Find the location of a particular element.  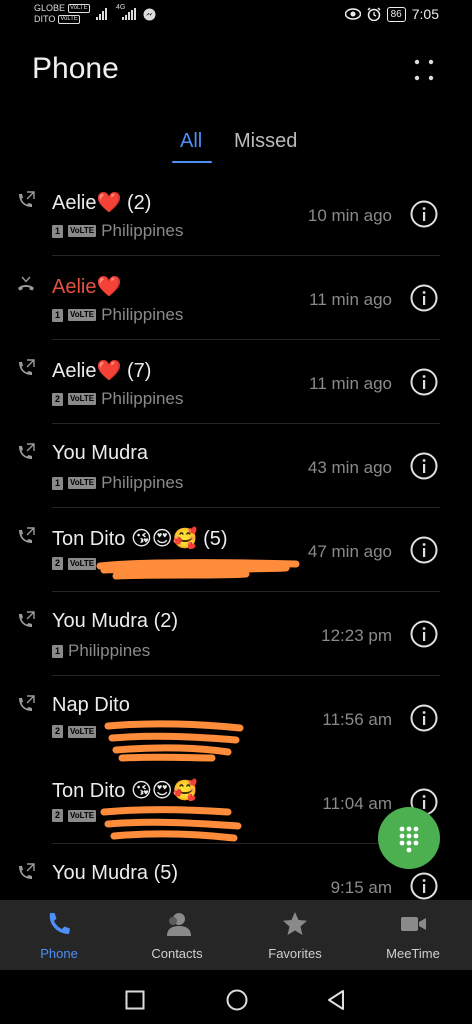

nav-meetime-label: MeeTime is located at coordinates (413, 953).